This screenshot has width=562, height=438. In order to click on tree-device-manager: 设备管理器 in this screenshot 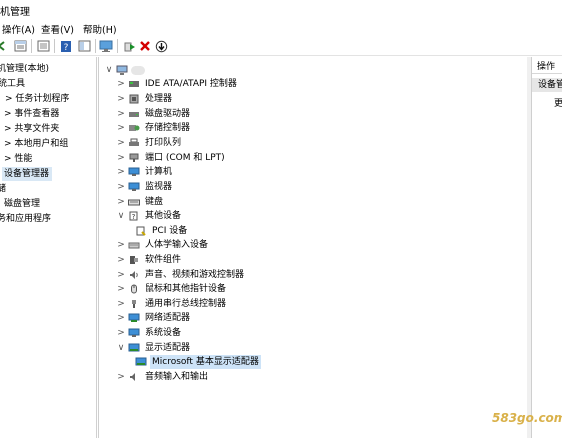, I will do `click(27, 174)`.